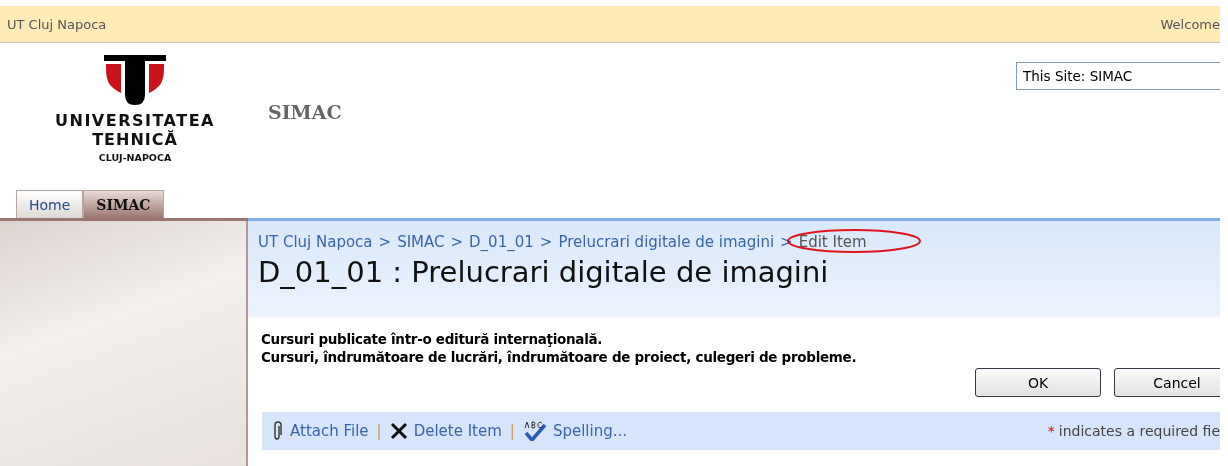  I want to click on logo-text: UNIVERSITATEA, so click(135, 120).